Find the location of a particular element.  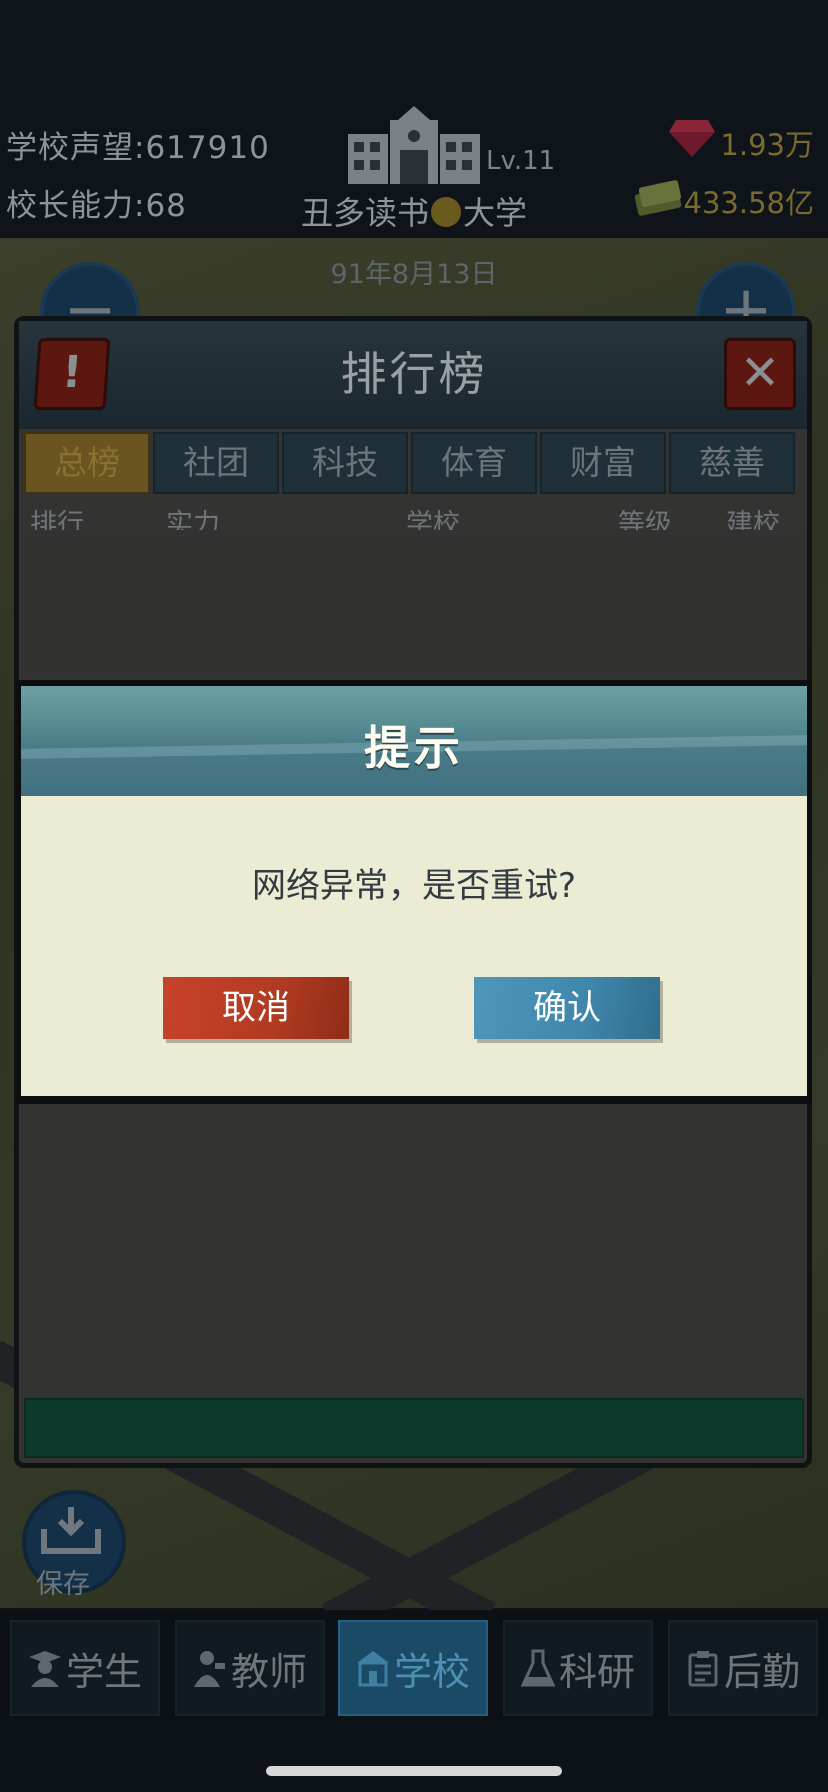

nav-label: 学生 is located at coordinates (103, 1671).